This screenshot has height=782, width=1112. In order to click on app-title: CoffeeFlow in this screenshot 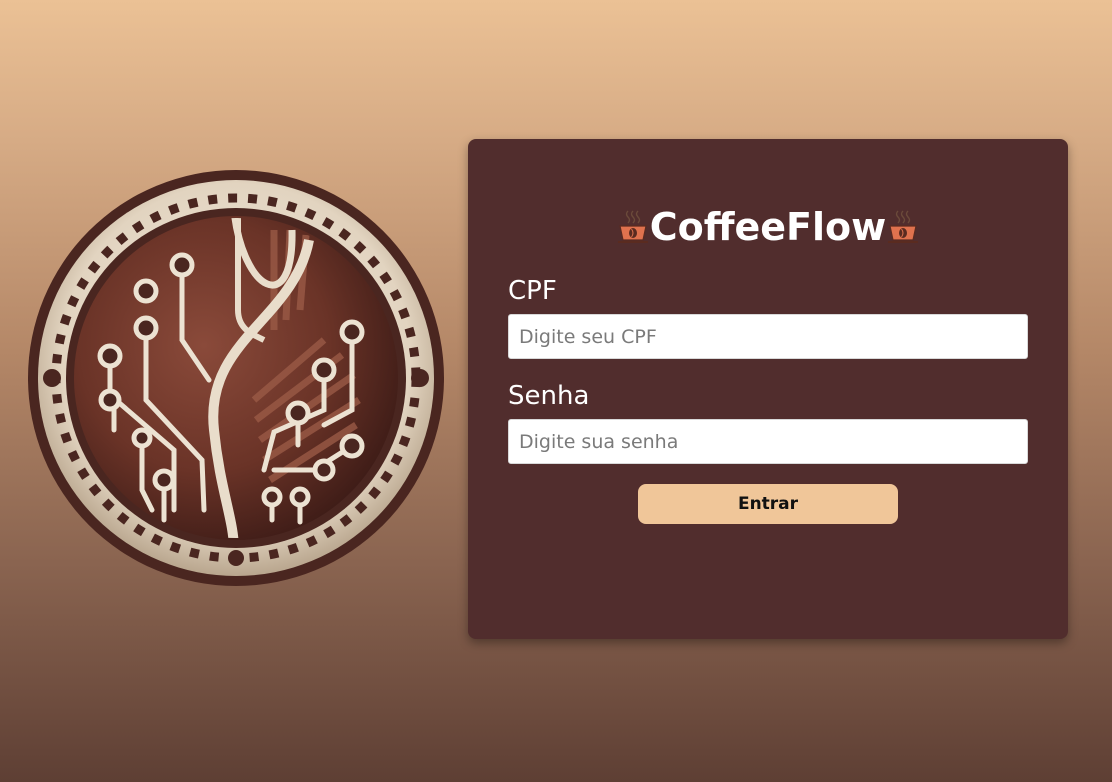, I will do `click(768, 227)`.